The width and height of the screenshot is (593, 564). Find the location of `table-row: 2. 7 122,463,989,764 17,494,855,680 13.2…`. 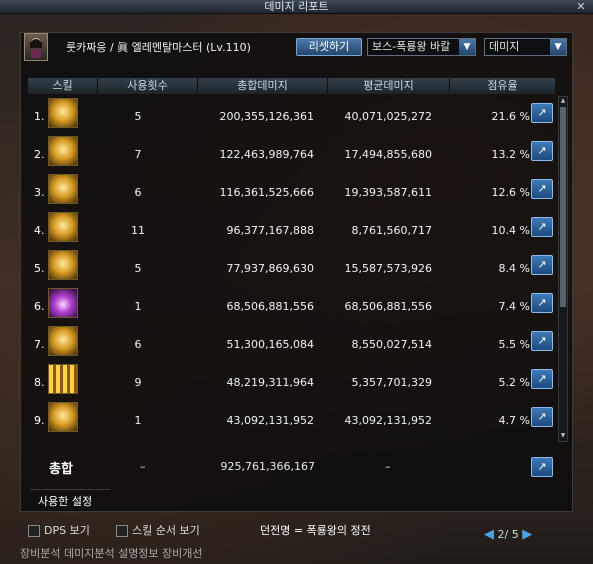

table-row: 2. 7 122,463,989,764 17,494,855,680 13.2… is located at coordinates (292, 155).